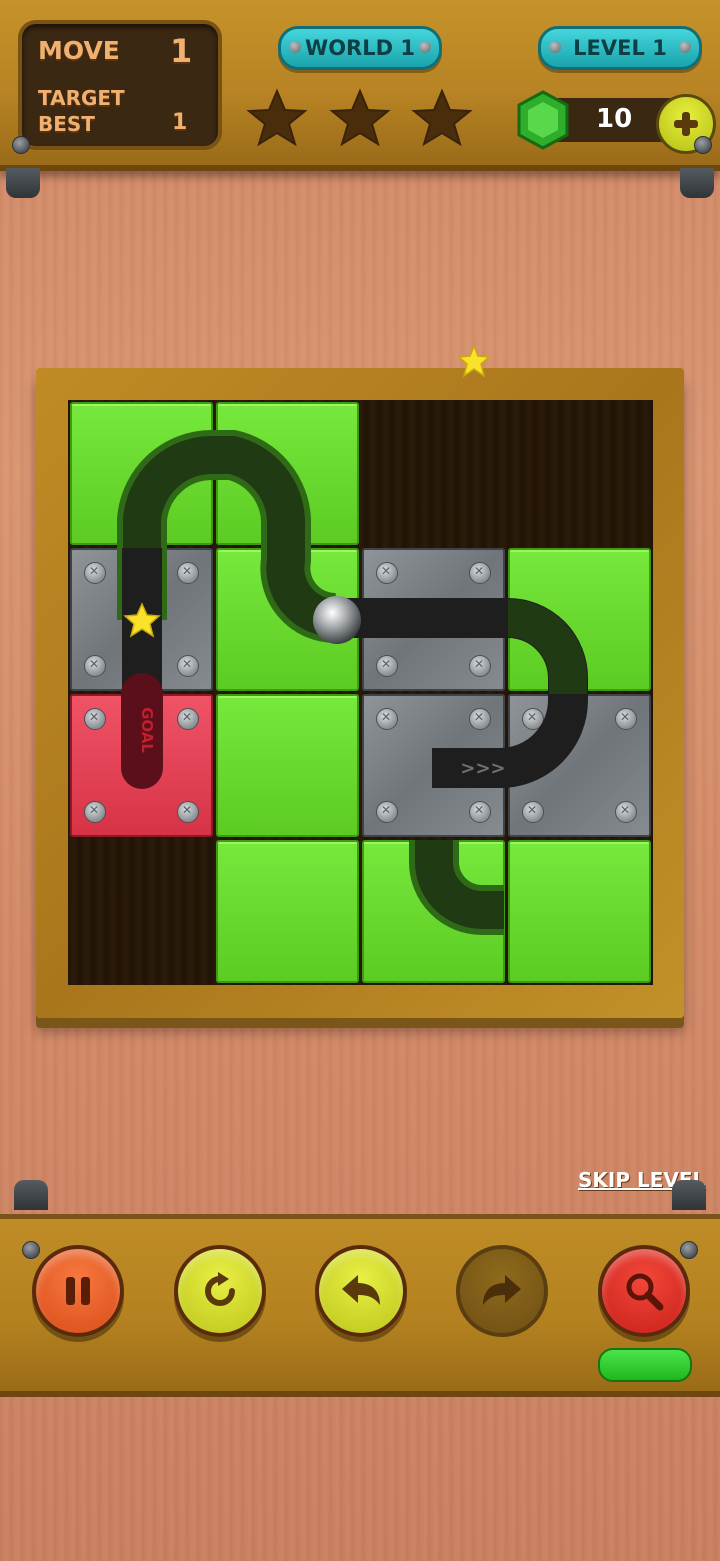 The image size is (720, 1561). Describe the element at coordinates (79, 50) in the screenshot. I see `move-label: MOVE` at that location.